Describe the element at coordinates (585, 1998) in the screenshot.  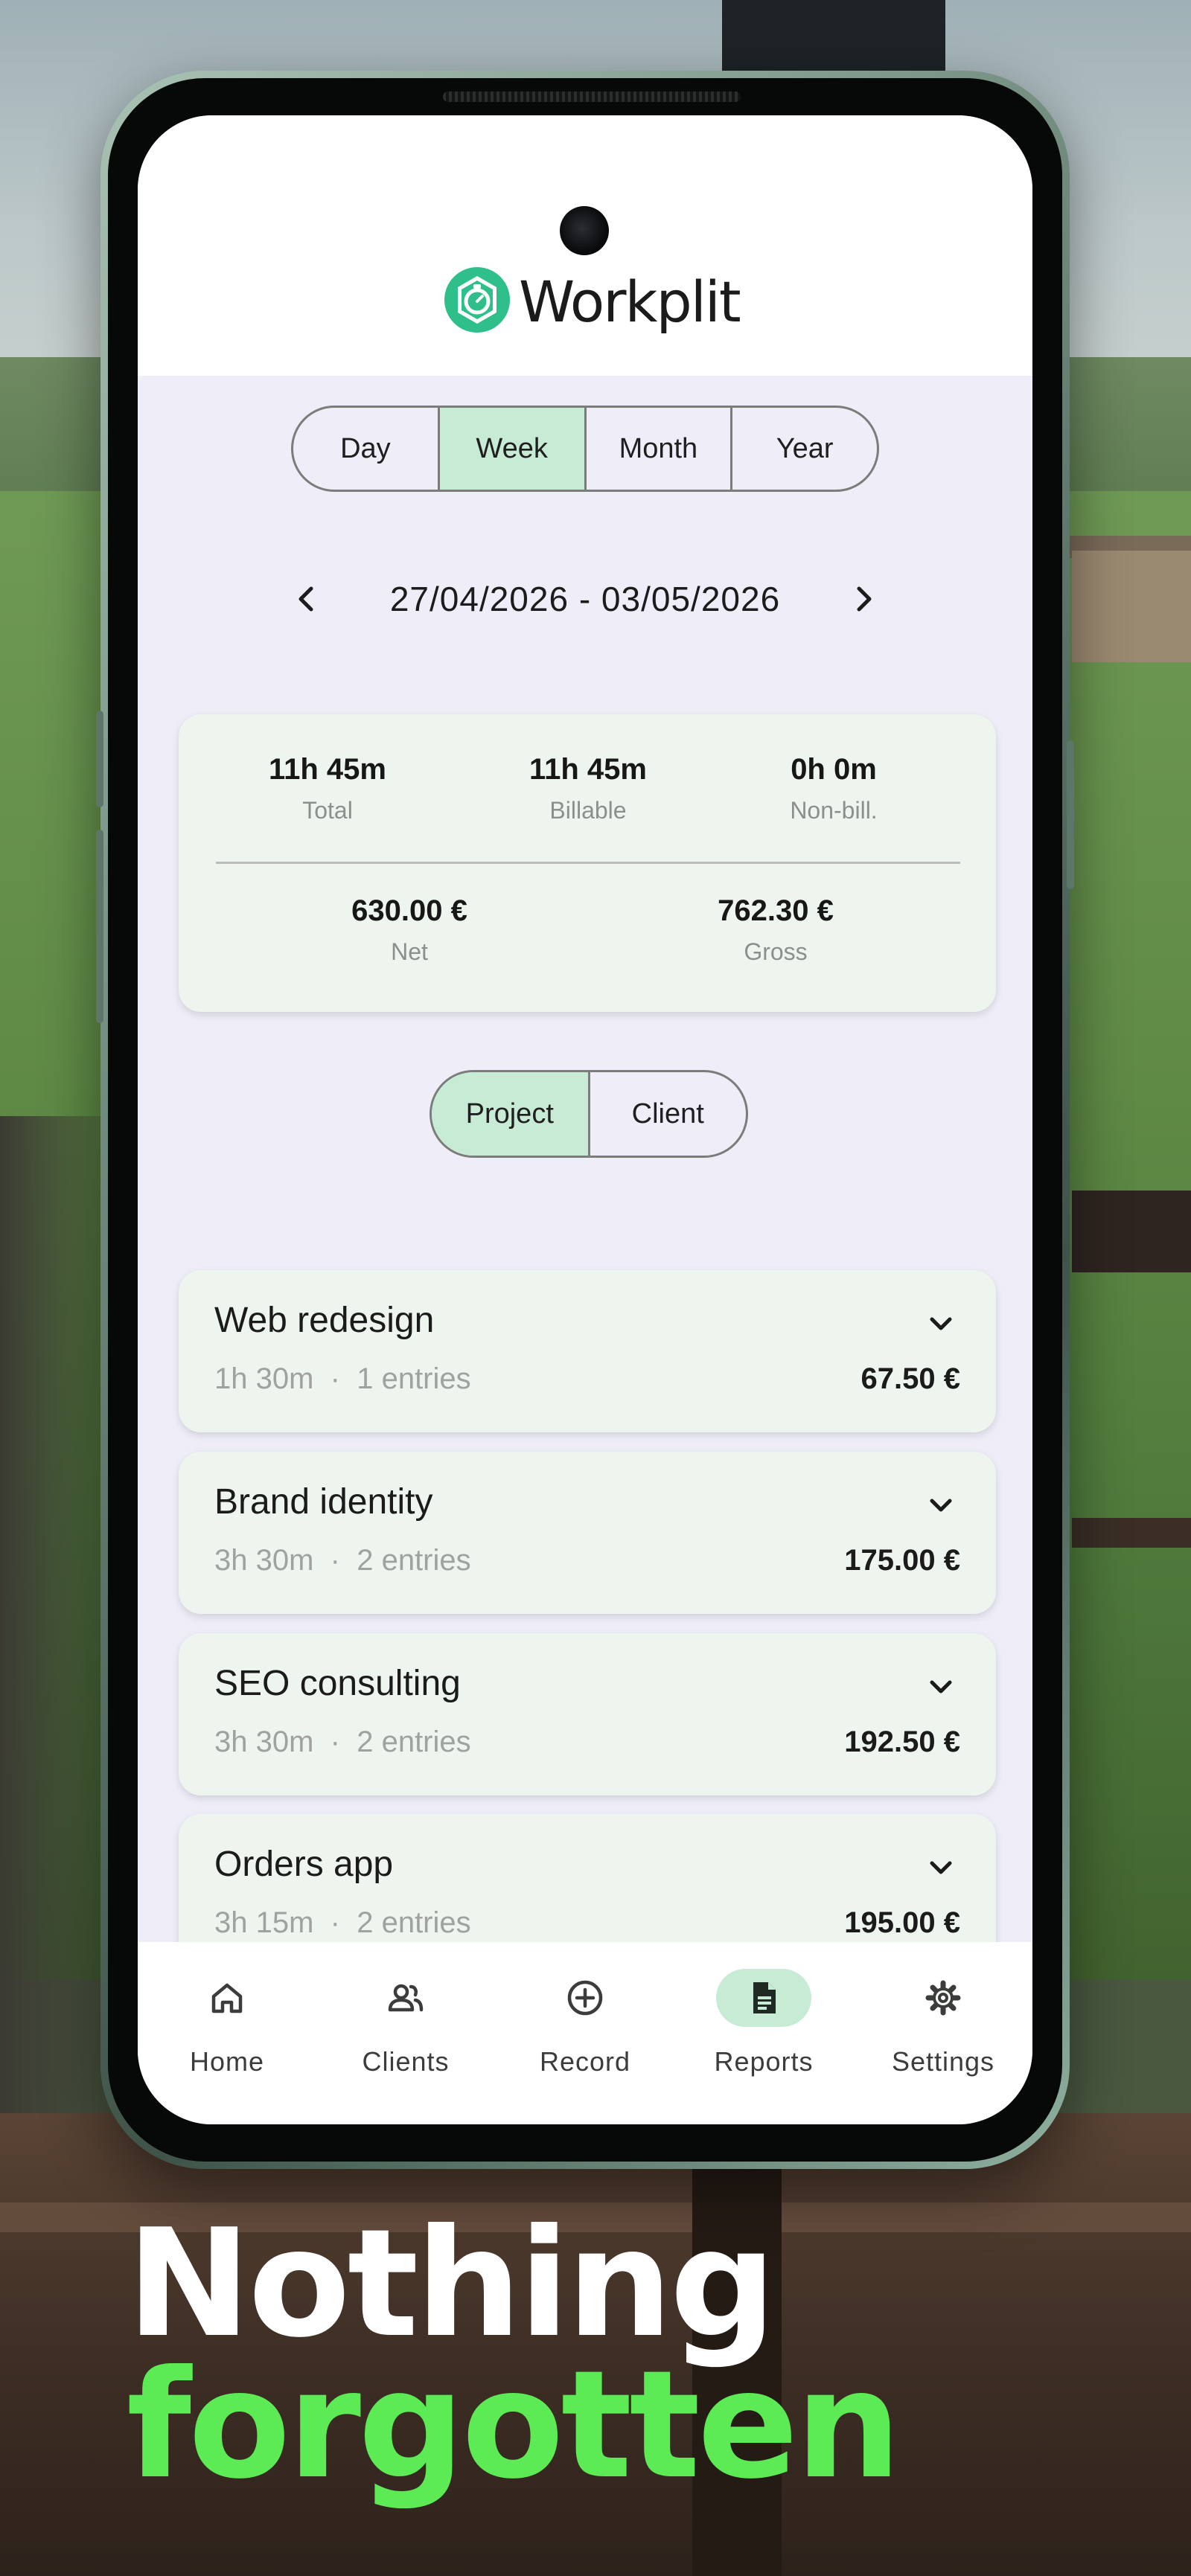
I see `add-circle-icon` at that location.